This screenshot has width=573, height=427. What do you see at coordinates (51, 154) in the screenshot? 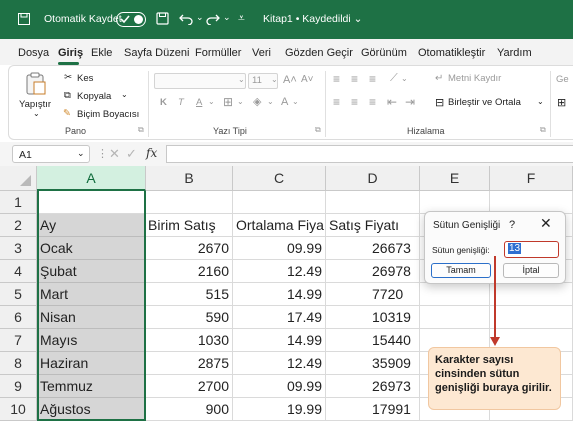
I see `name-box: A1 ⌄` at bounding box center [51, 154].